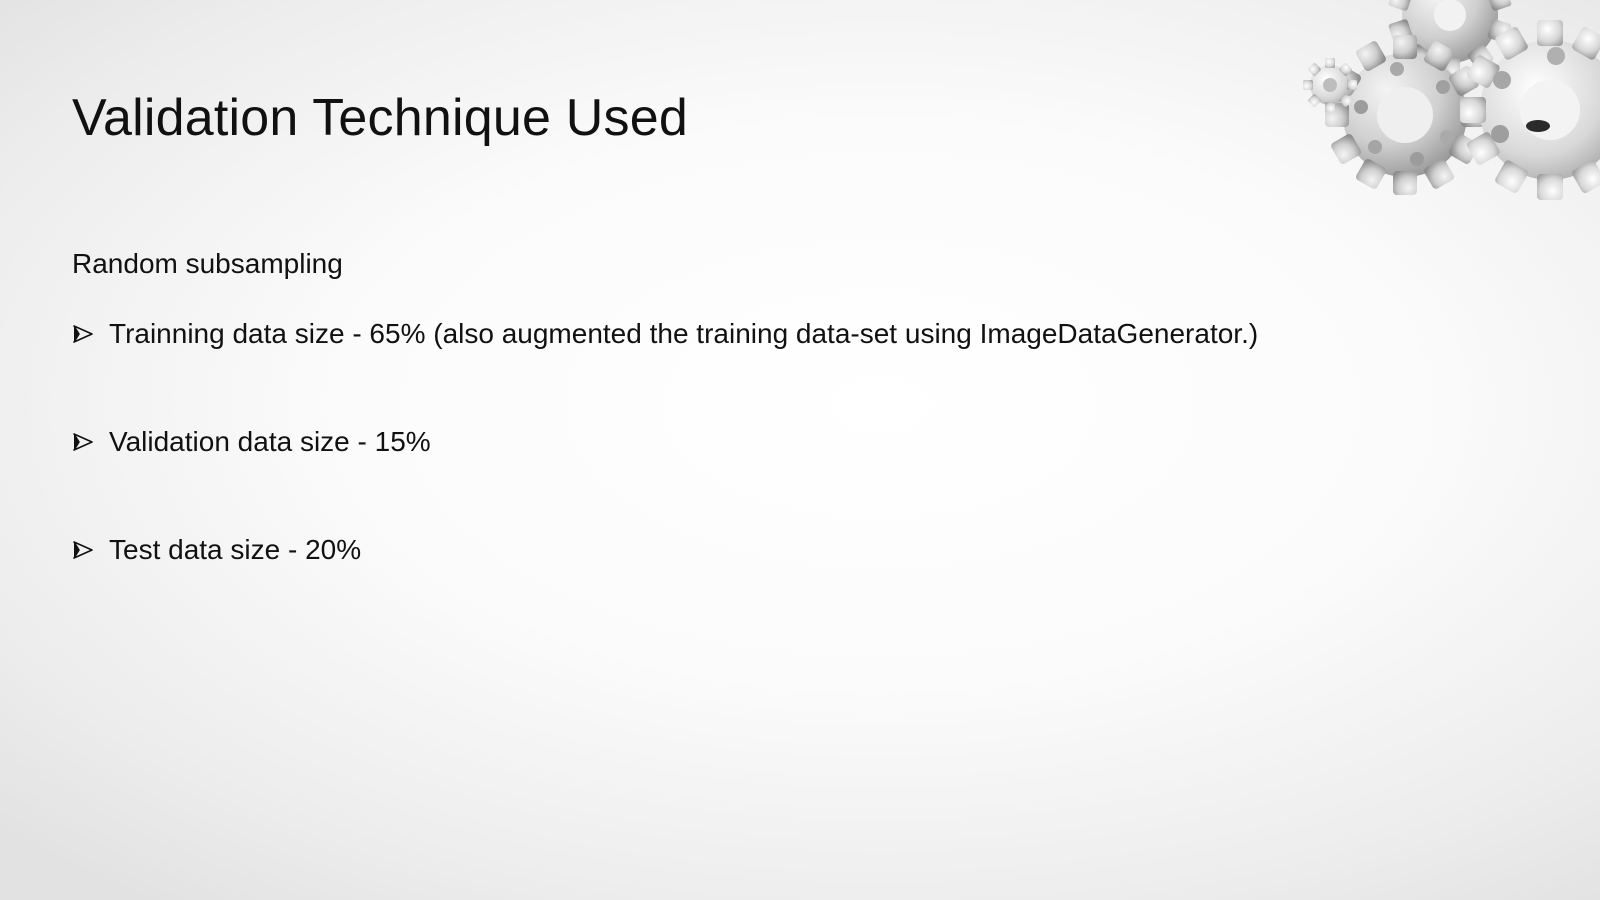  What do you see at coordinates (270, 441) in the screenshot?
I see `bullet-text: Validation data size - 15%` at bounding box center [270, 441].